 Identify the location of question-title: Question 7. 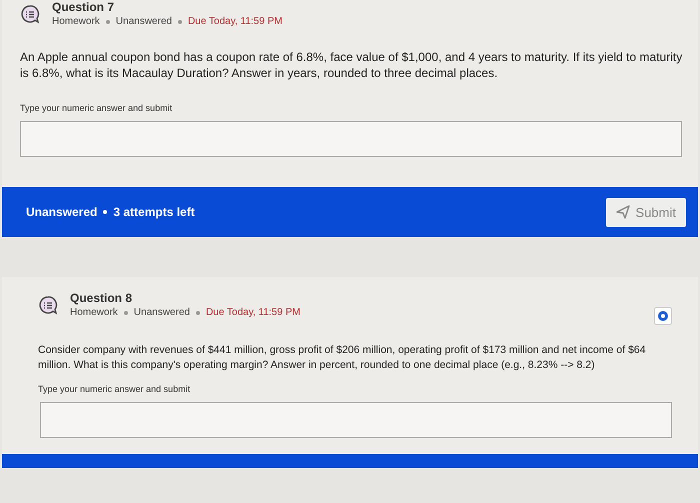
(84, 7).